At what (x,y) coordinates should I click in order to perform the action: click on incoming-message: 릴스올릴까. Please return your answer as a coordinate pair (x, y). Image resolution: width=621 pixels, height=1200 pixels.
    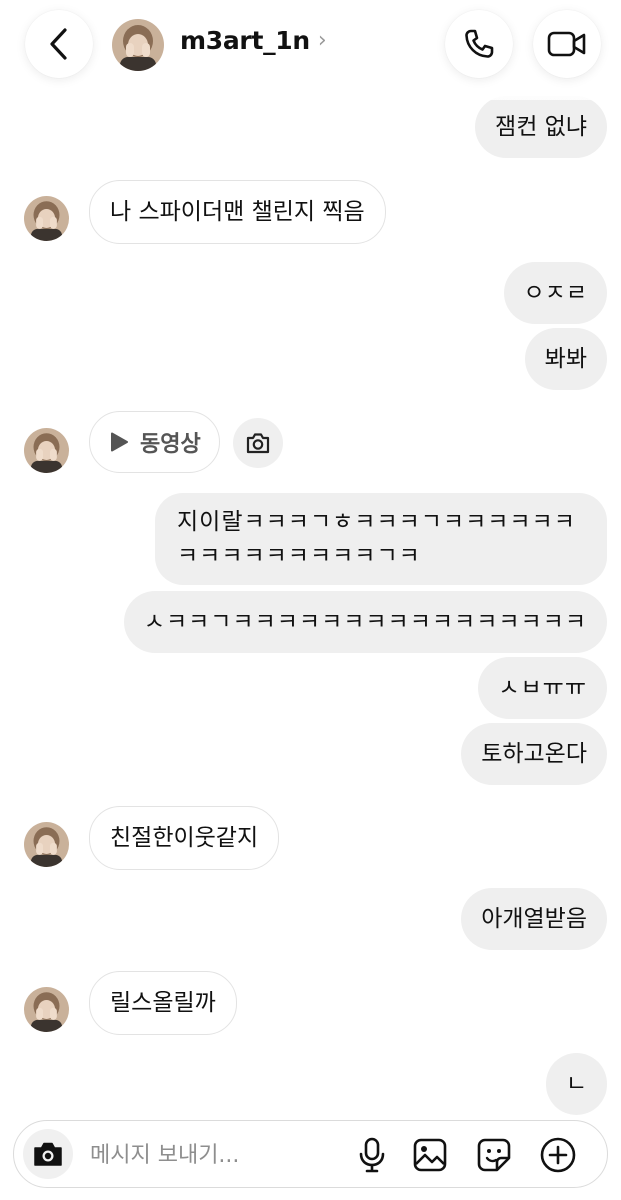
    Looking at the image, I should click on (163, 1003).